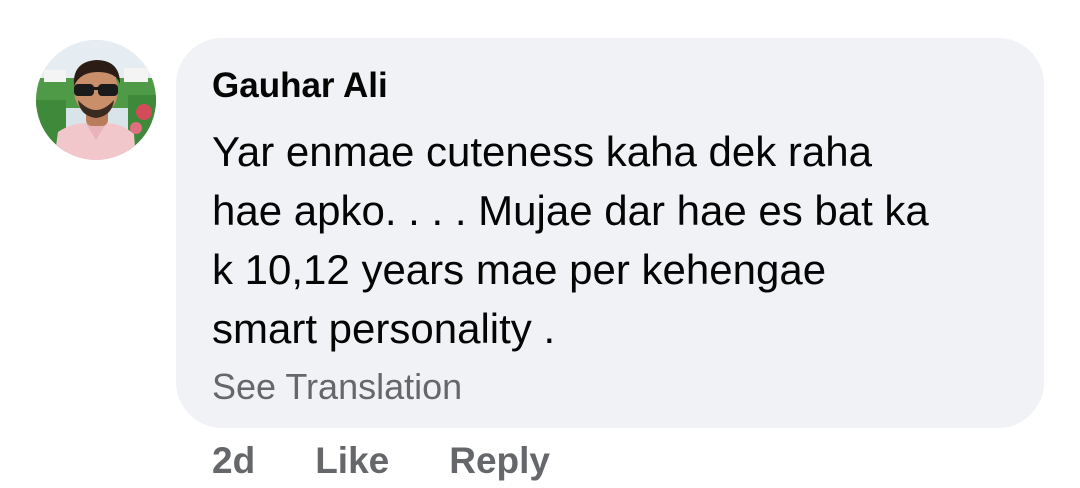  What do you see at coordinates (384, 328) in the screenshot?
I see `comment-text-line: smart personality .` at bounding box center [384, 328].